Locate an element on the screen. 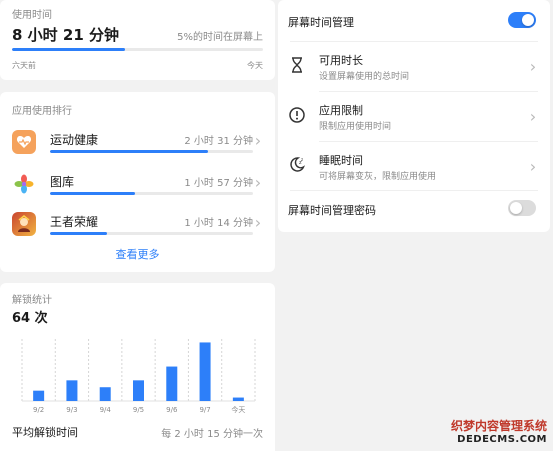  watermark-line2: DEDECMS.COM is located at coordinates (502, 439).